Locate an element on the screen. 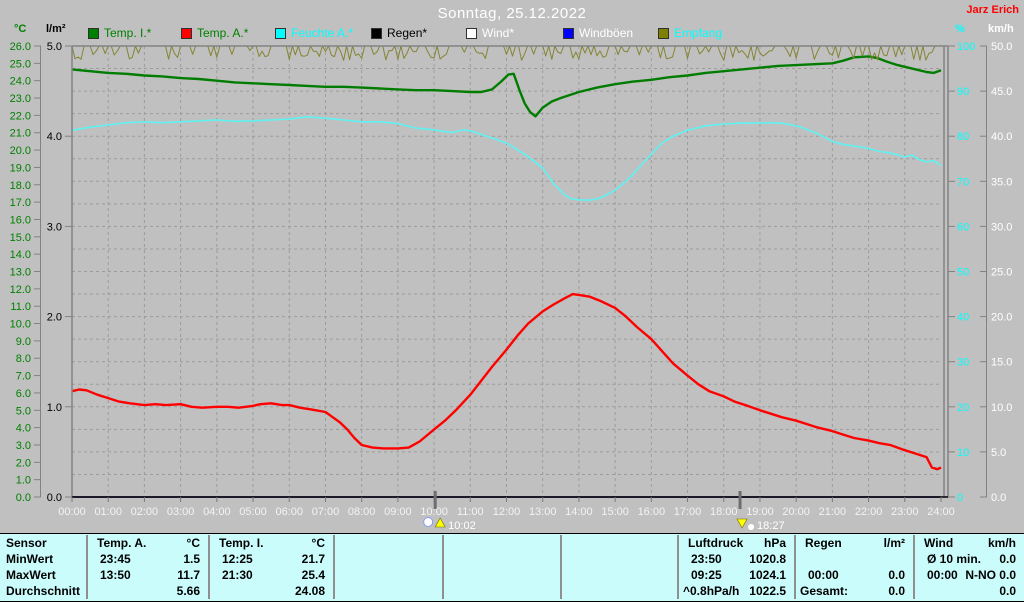 Image resolution: width=1024 pixels, height=602 pixels. temp-axis-label: 4.0 is located at coordinates (23, 429).